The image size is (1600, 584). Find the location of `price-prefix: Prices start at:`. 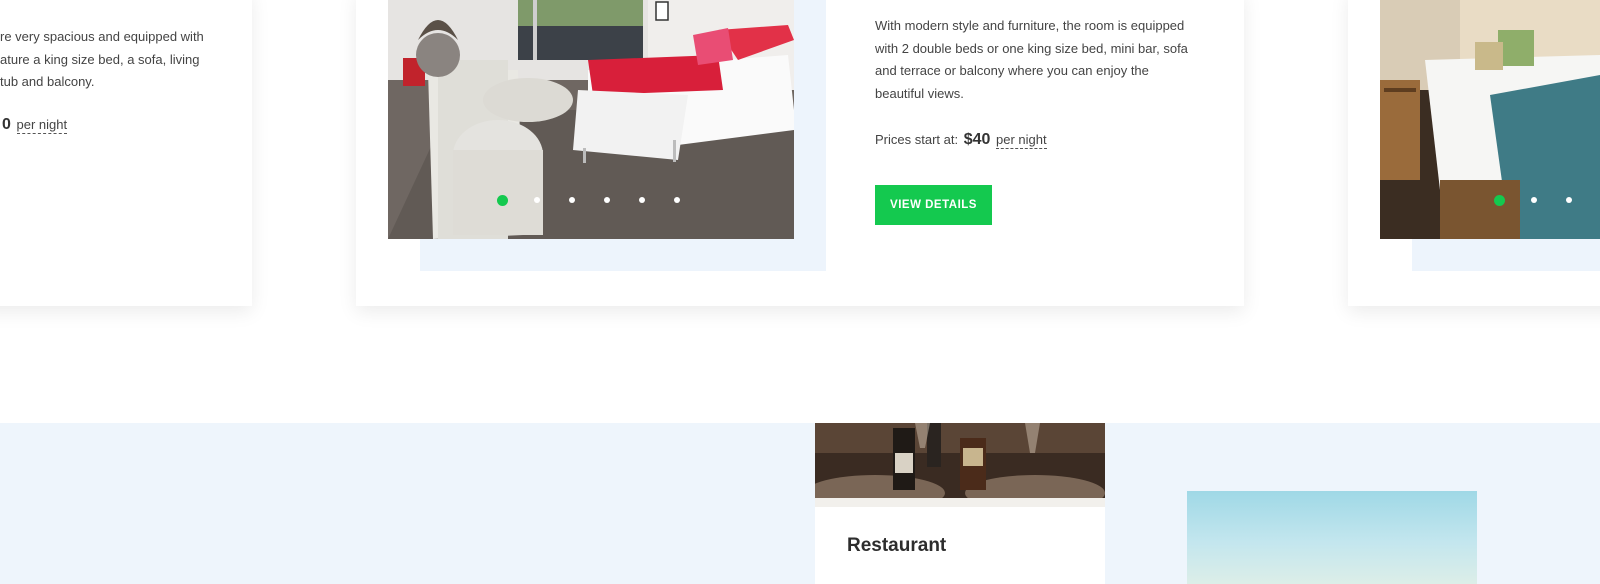

price-prefix: Prices start at: is located at coordinates (917, 139).